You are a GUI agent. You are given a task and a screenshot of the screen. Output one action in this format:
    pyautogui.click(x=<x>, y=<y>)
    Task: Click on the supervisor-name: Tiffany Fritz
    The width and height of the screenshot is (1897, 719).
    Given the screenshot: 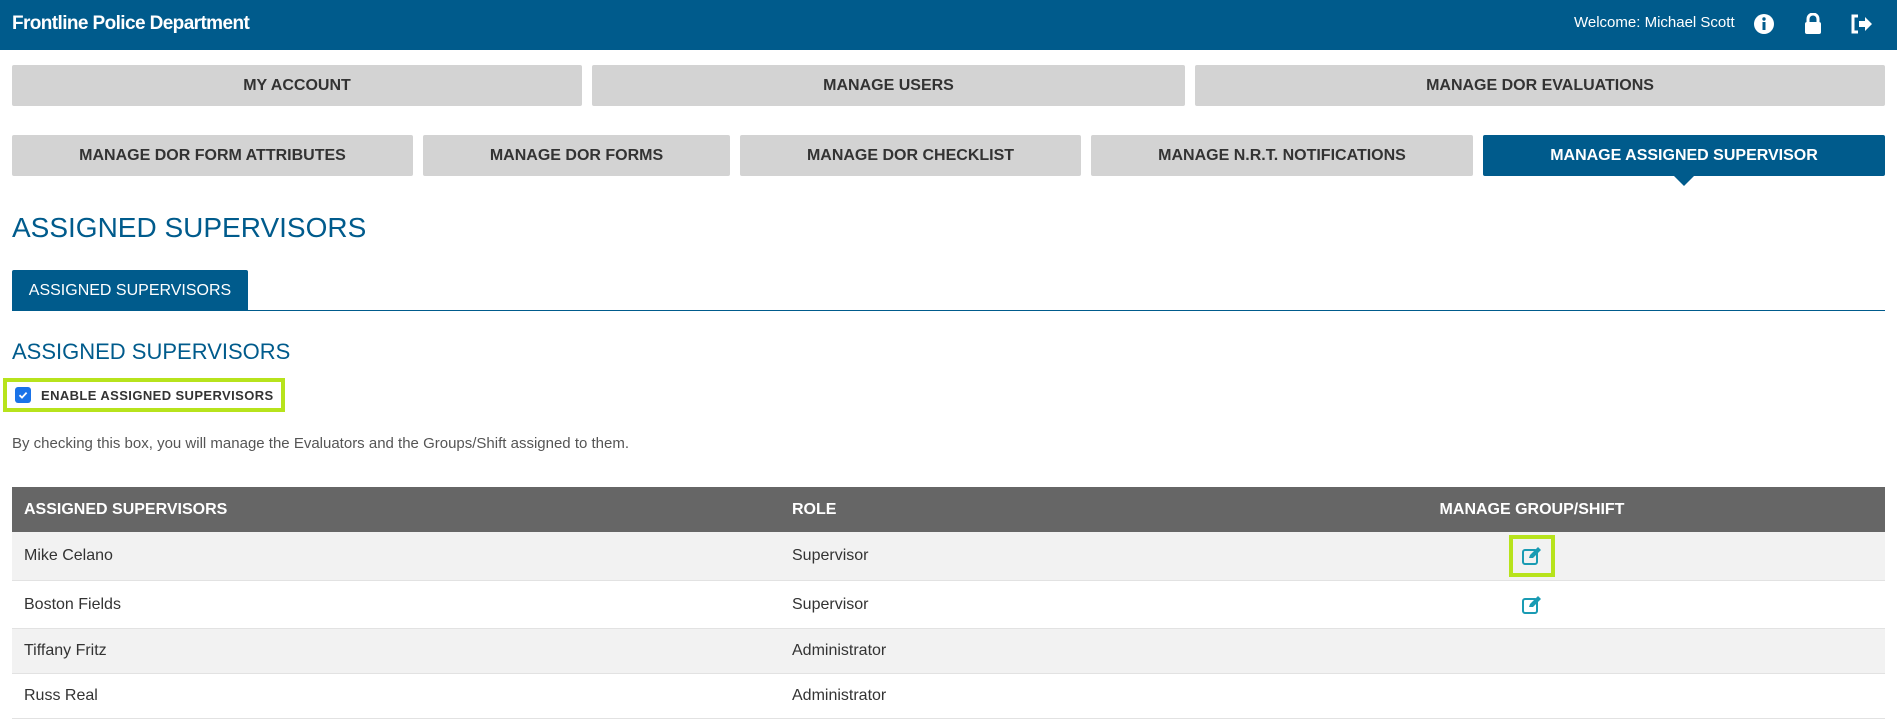 What is the action you would take?
    pyautogui.click(x=65, y=650)
    